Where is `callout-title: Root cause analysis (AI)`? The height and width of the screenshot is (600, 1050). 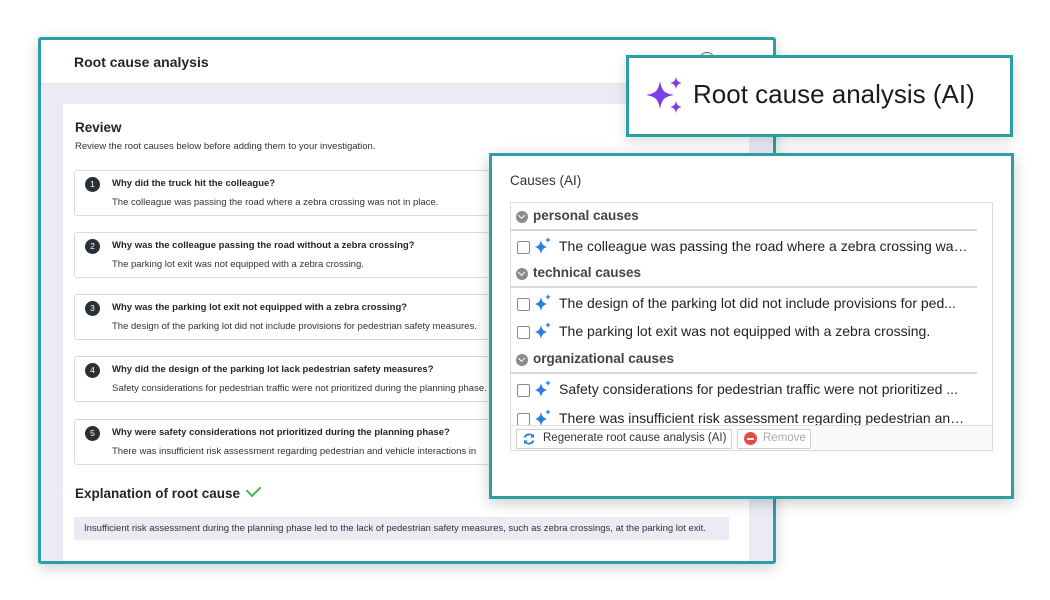
callout-title: Root cause analysis (AI) is located at coordinates (834, 94).